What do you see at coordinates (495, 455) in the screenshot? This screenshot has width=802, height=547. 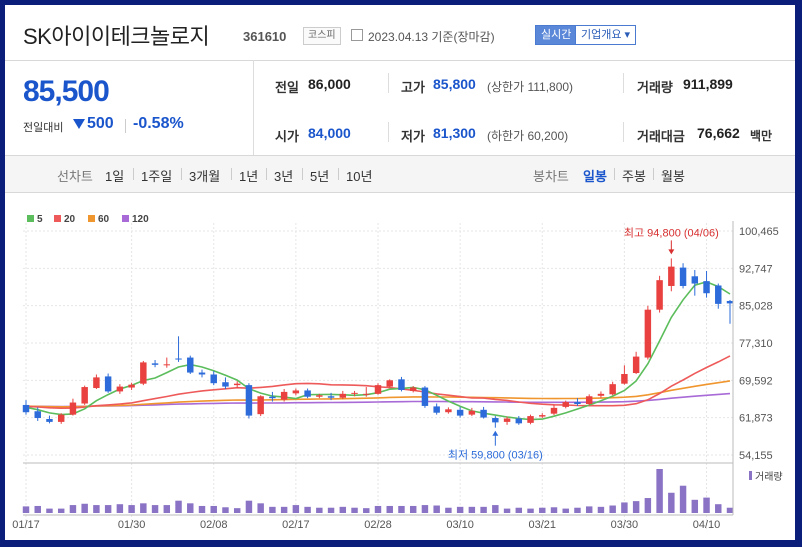 I see `low-annotation: 최저 59,800 (03/16)` at bounding box center [495, 455].